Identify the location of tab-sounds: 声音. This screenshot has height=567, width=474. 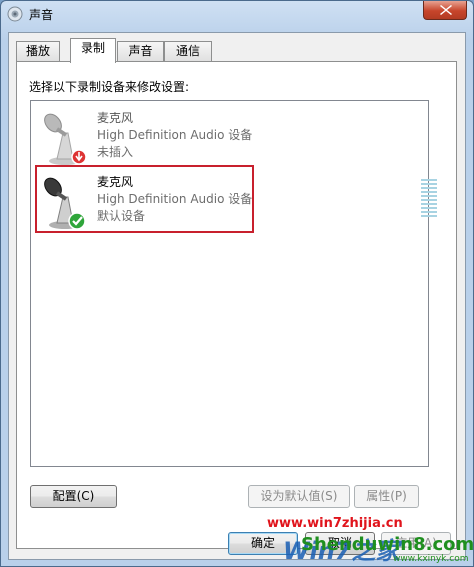
(140, 51).